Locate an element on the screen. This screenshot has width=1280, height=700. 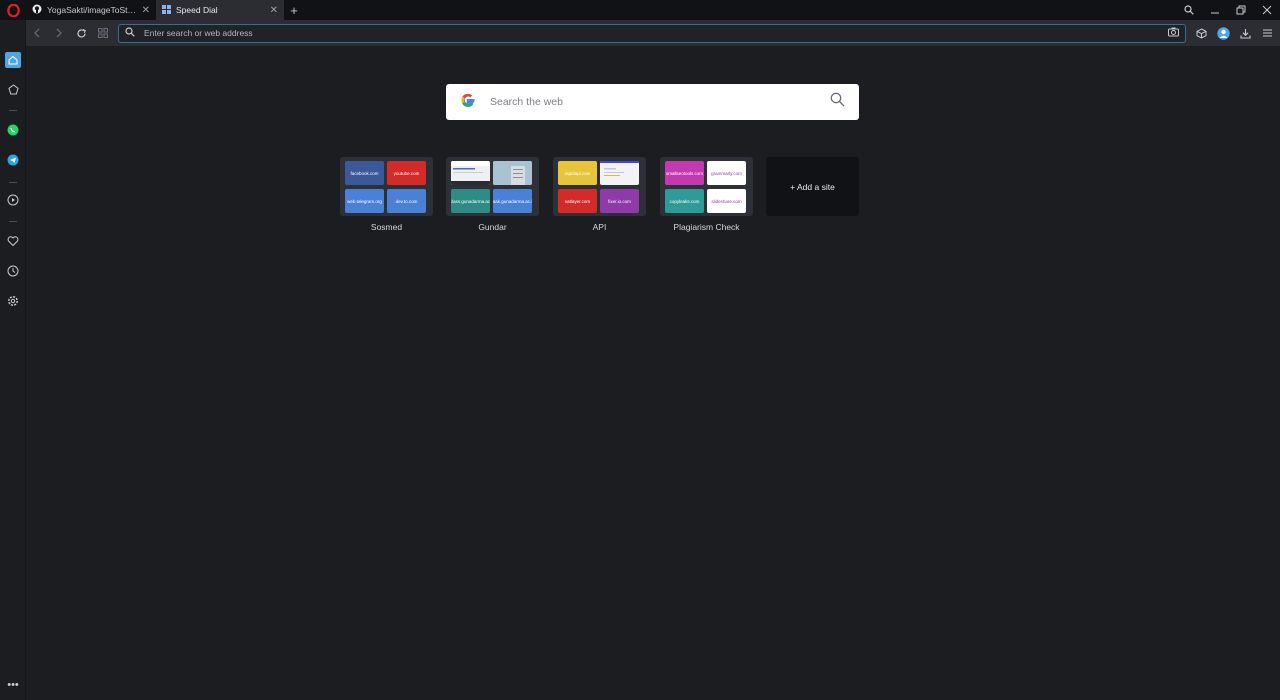
minimize-icon is located at coordinates (1215, 10).